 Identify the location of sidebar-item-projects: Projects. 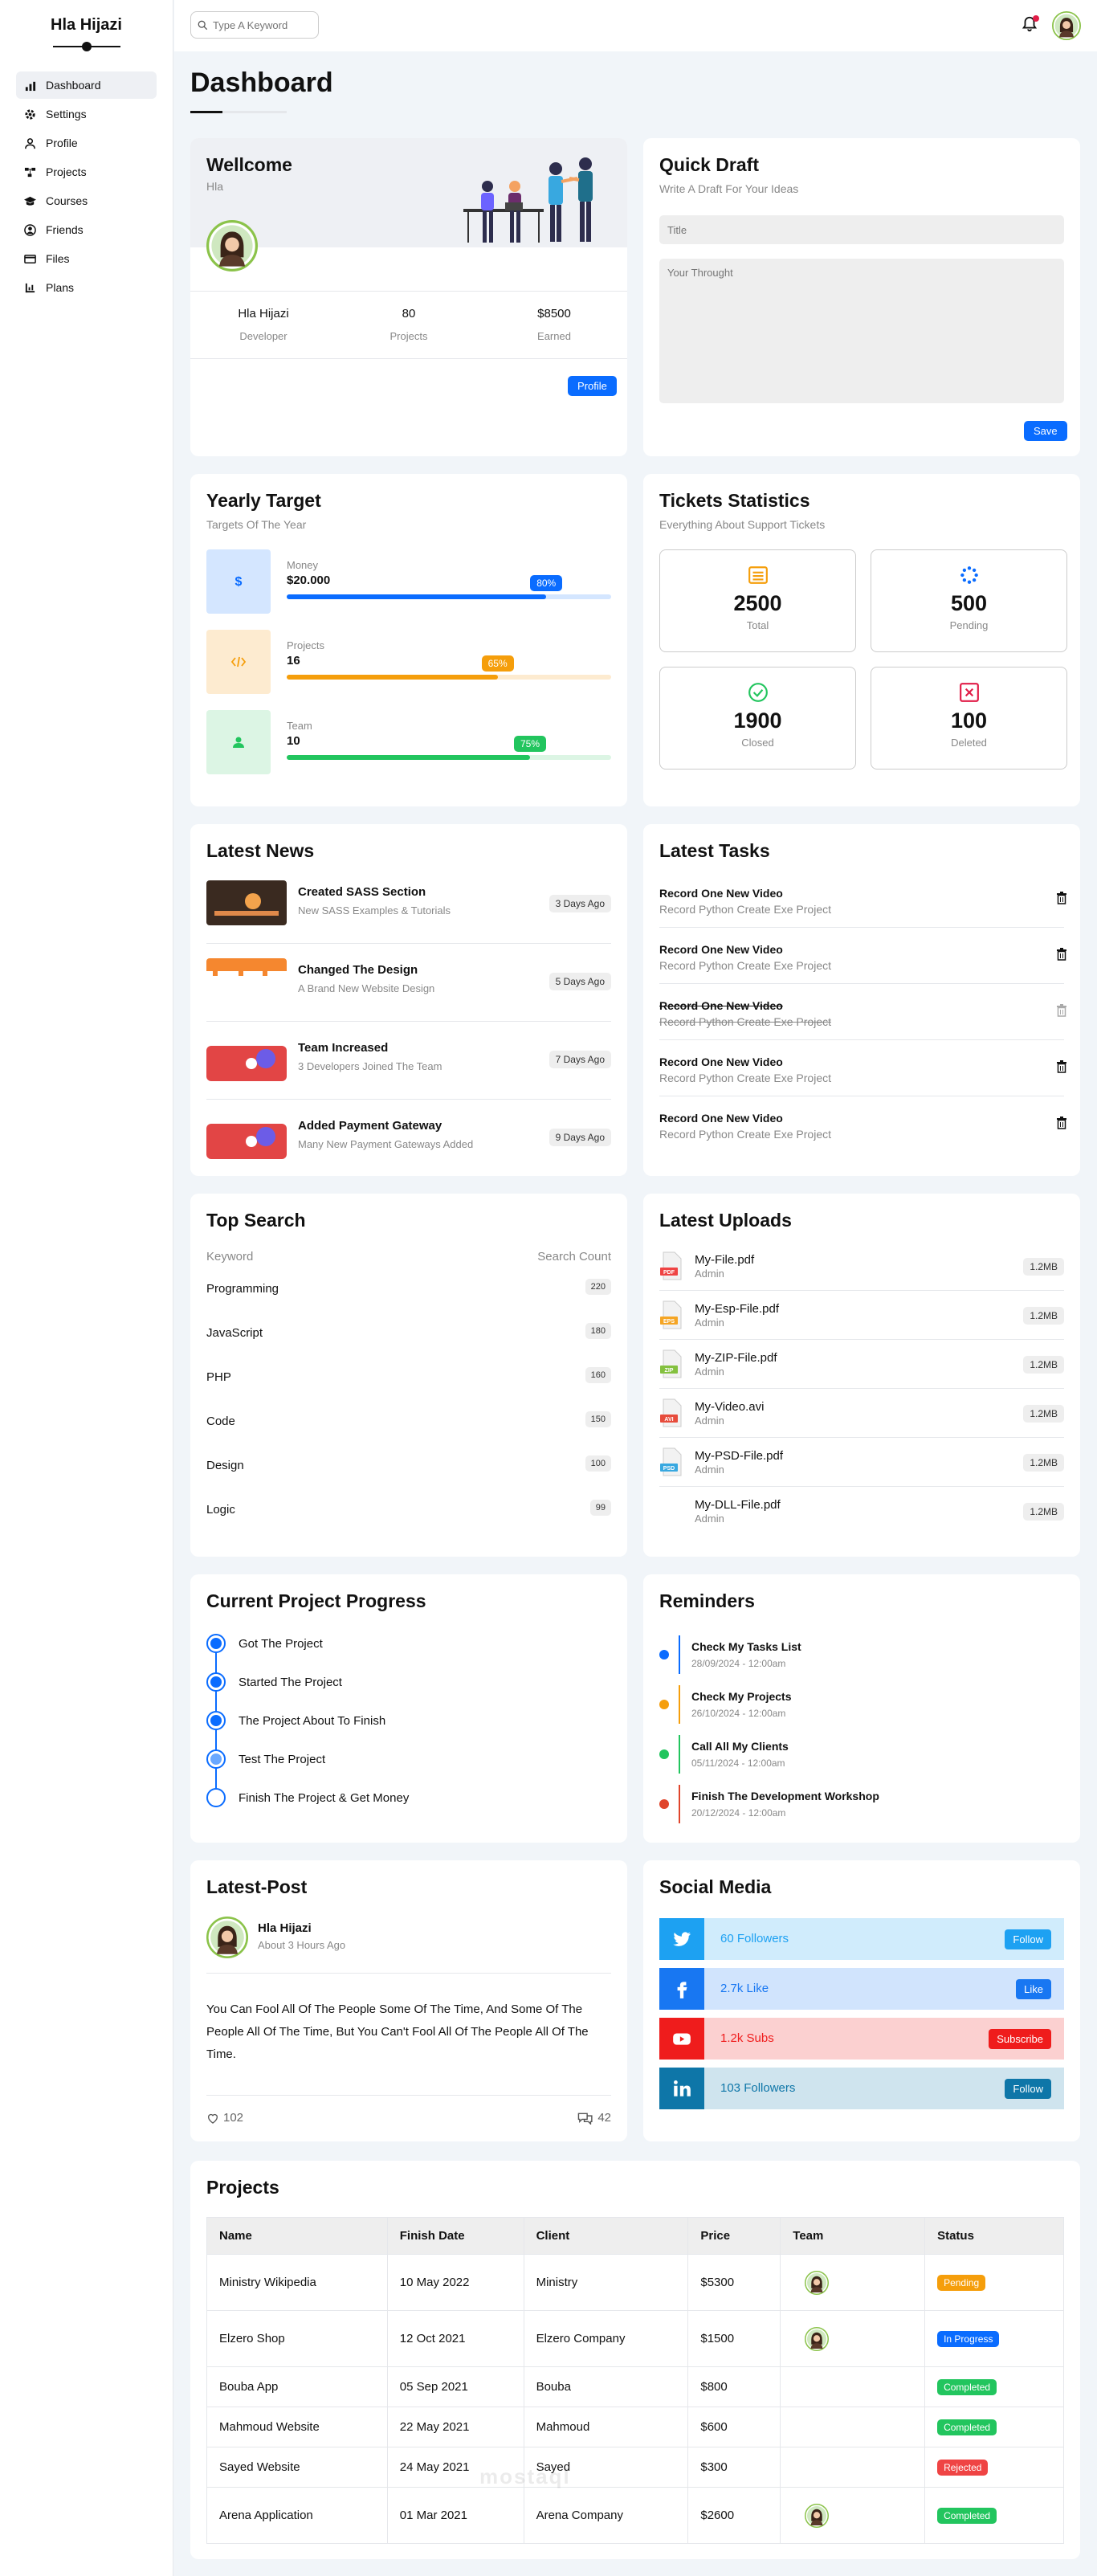
(86, 172).